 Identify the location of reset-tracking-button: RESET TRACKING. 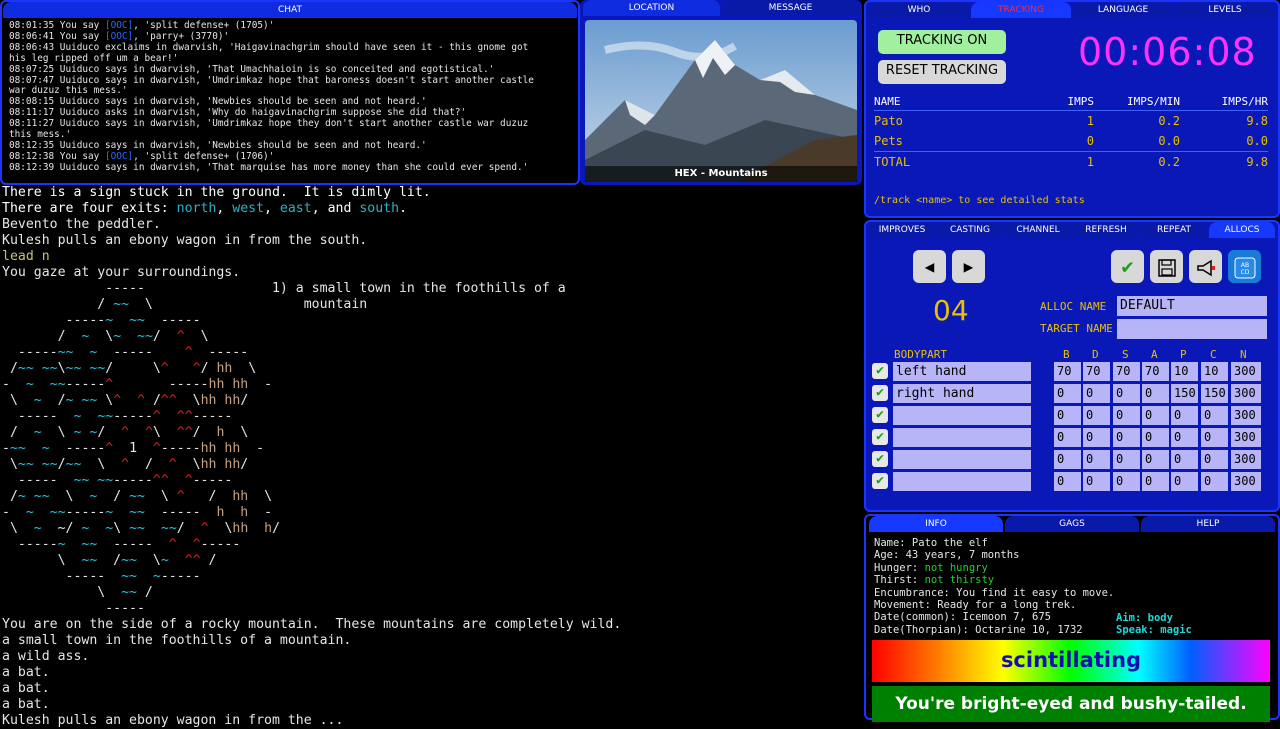
(942, 72).